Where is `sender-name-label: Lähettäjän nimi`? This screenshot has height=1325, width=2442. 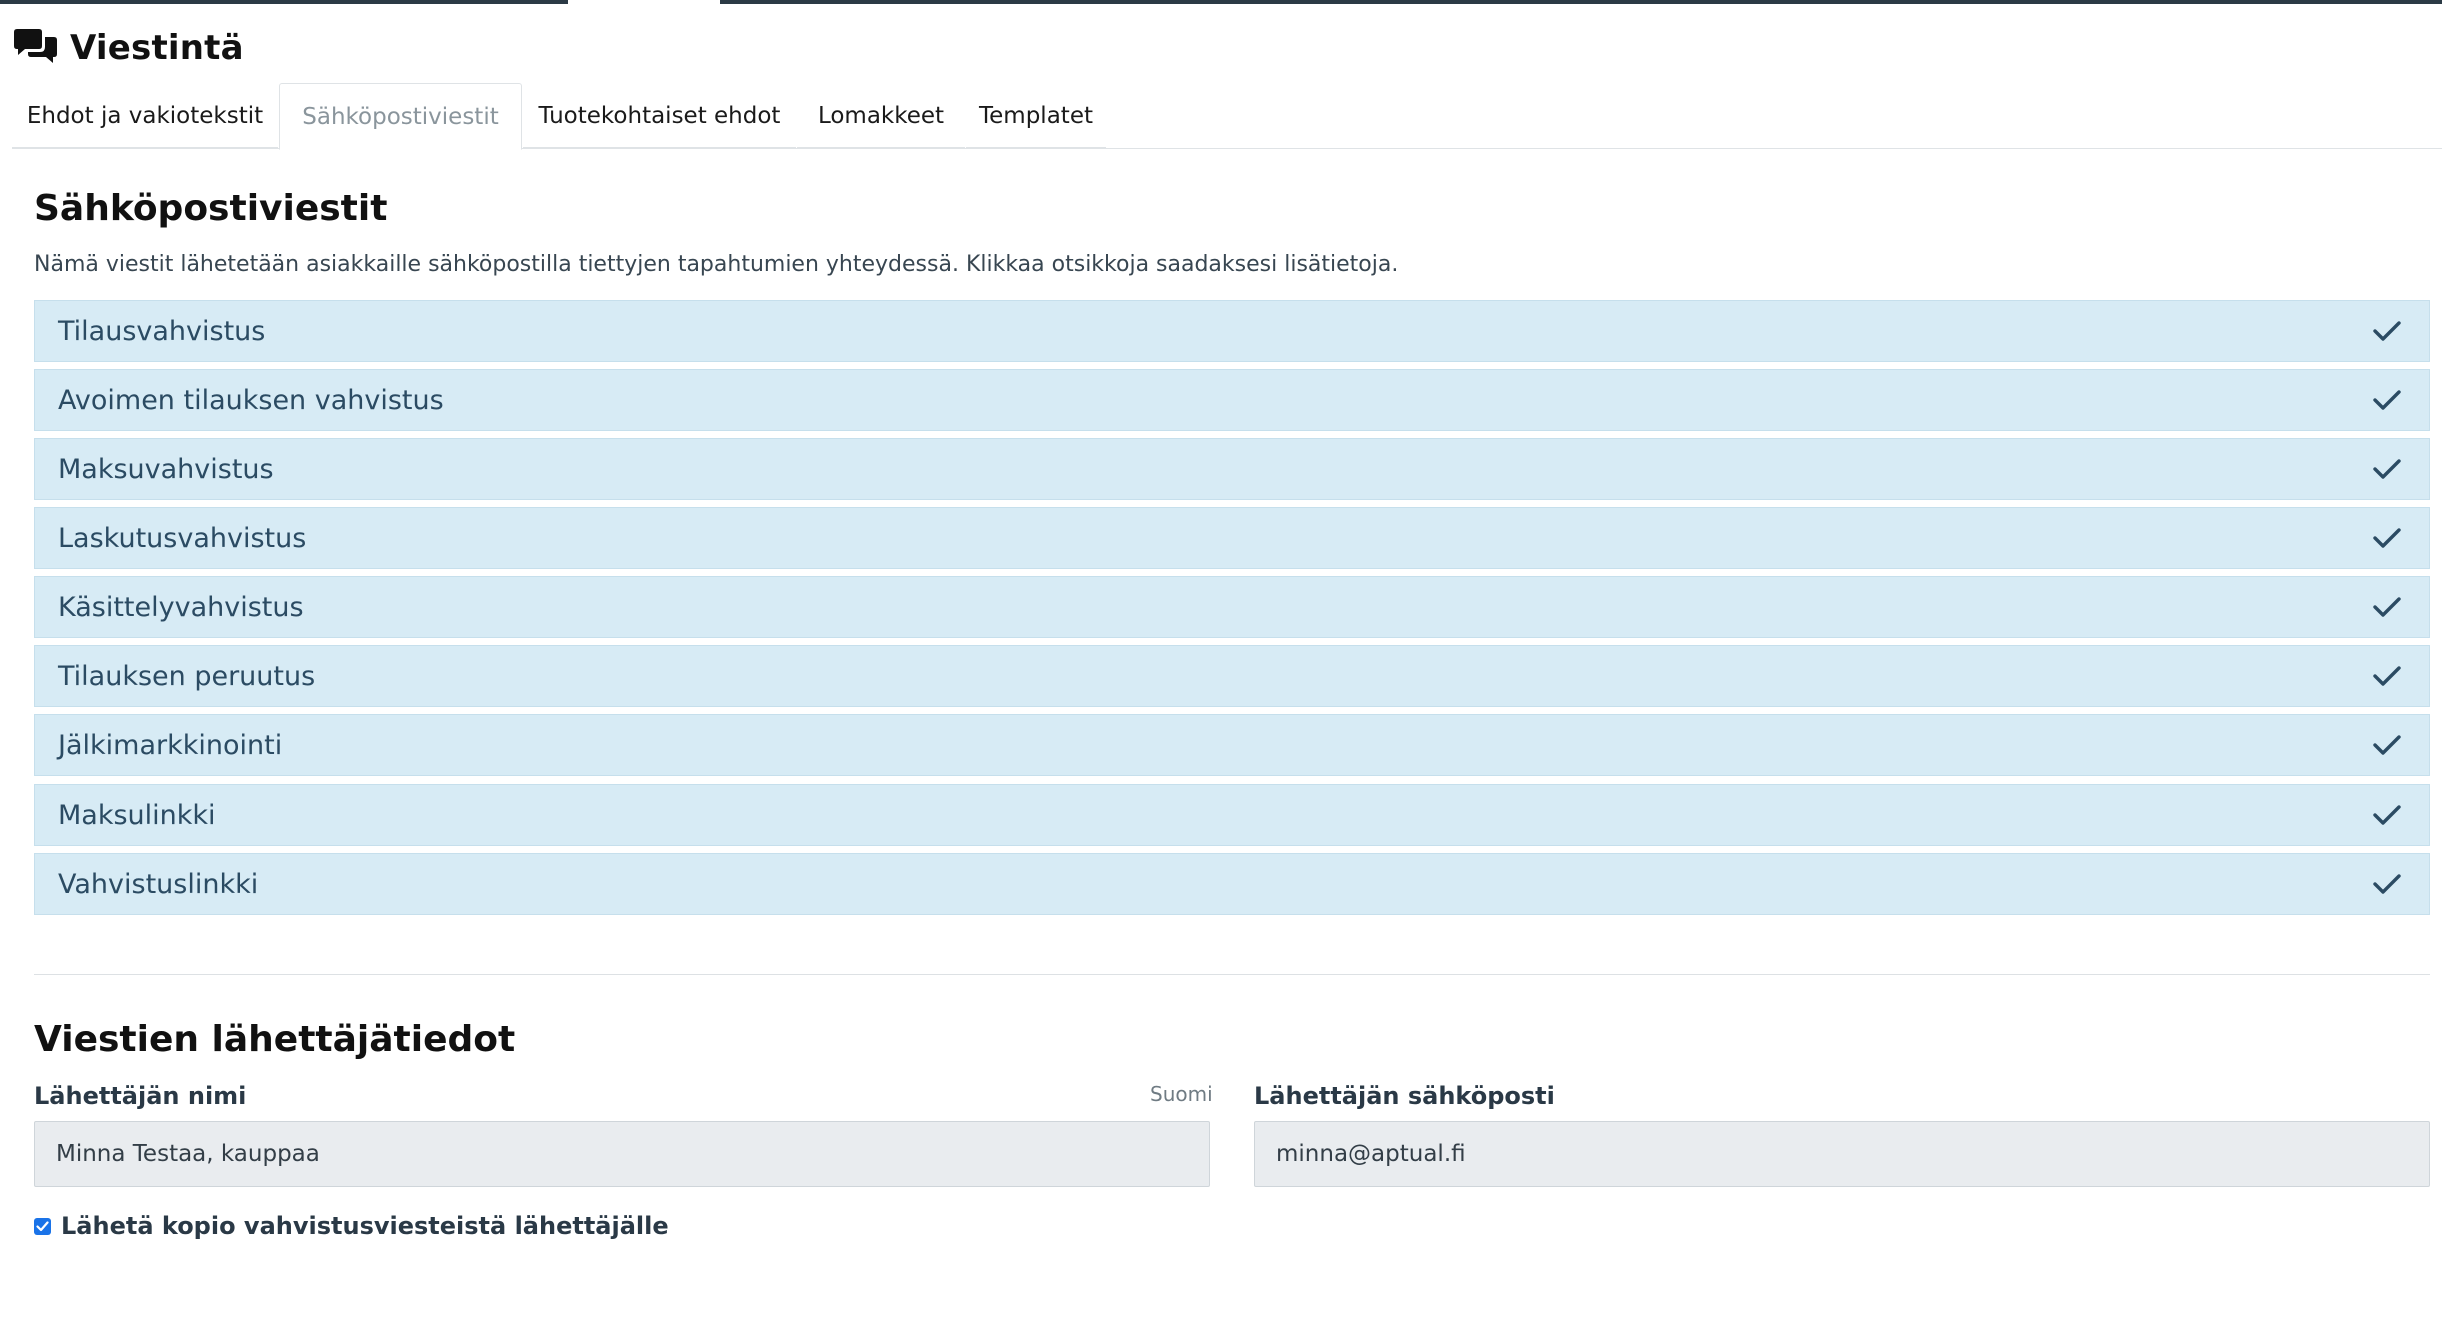
sender-name-label: Lähettäjän nimi is located at coordinates (140, 1096).